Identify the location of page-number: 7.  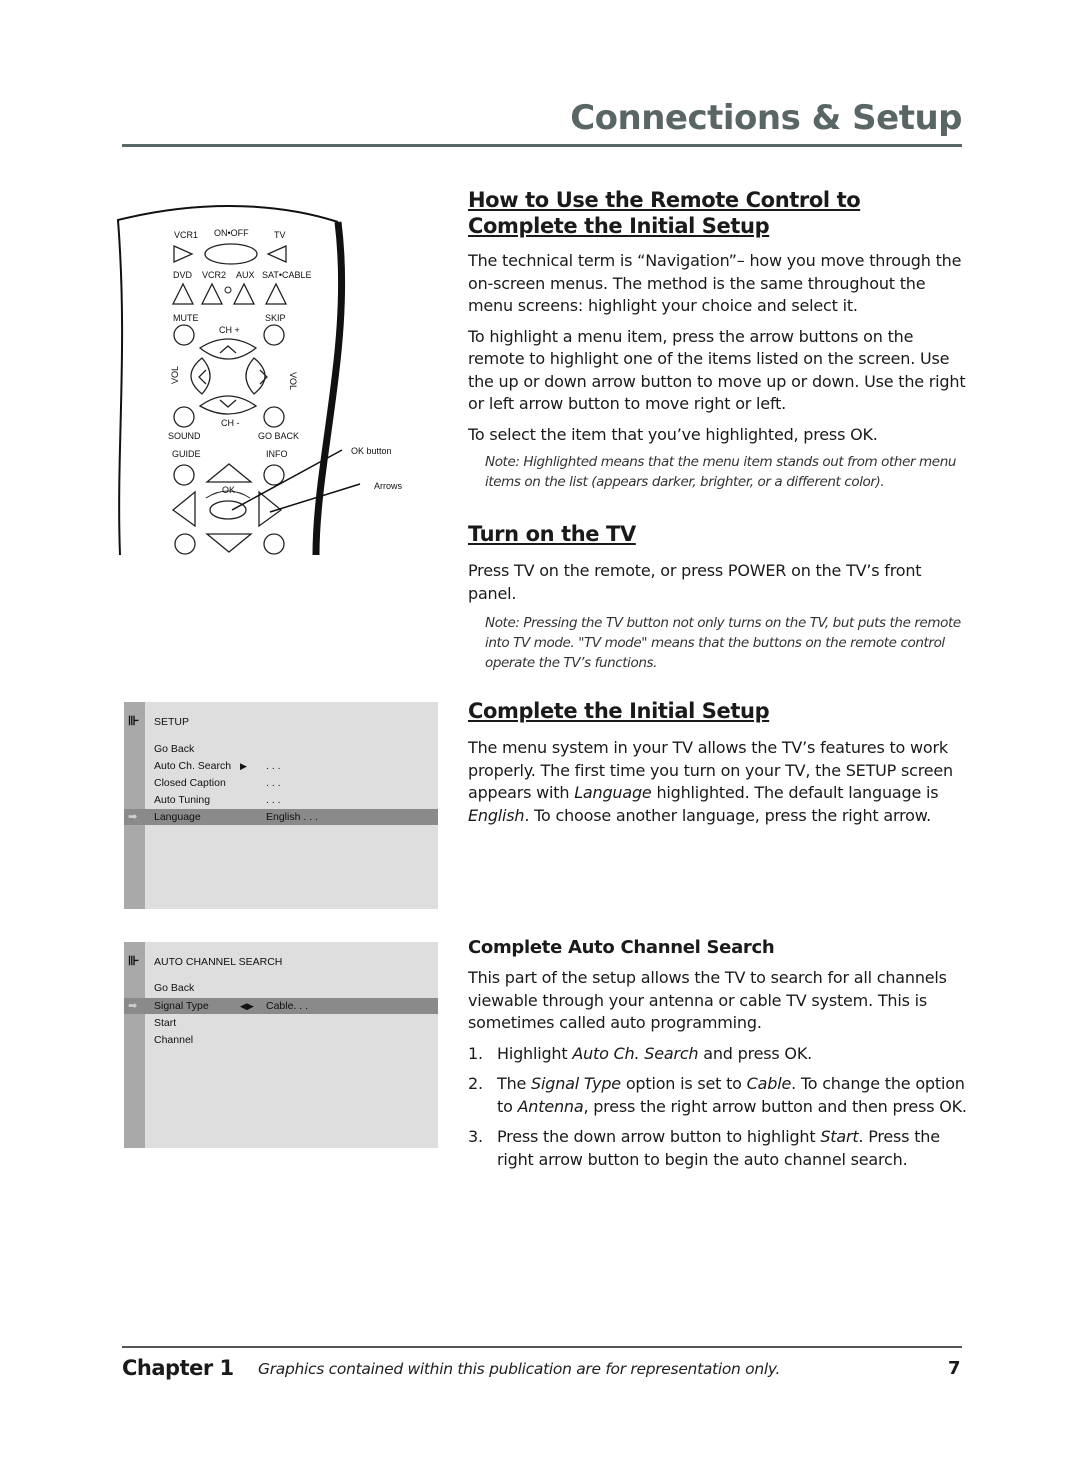
(954, 1368).